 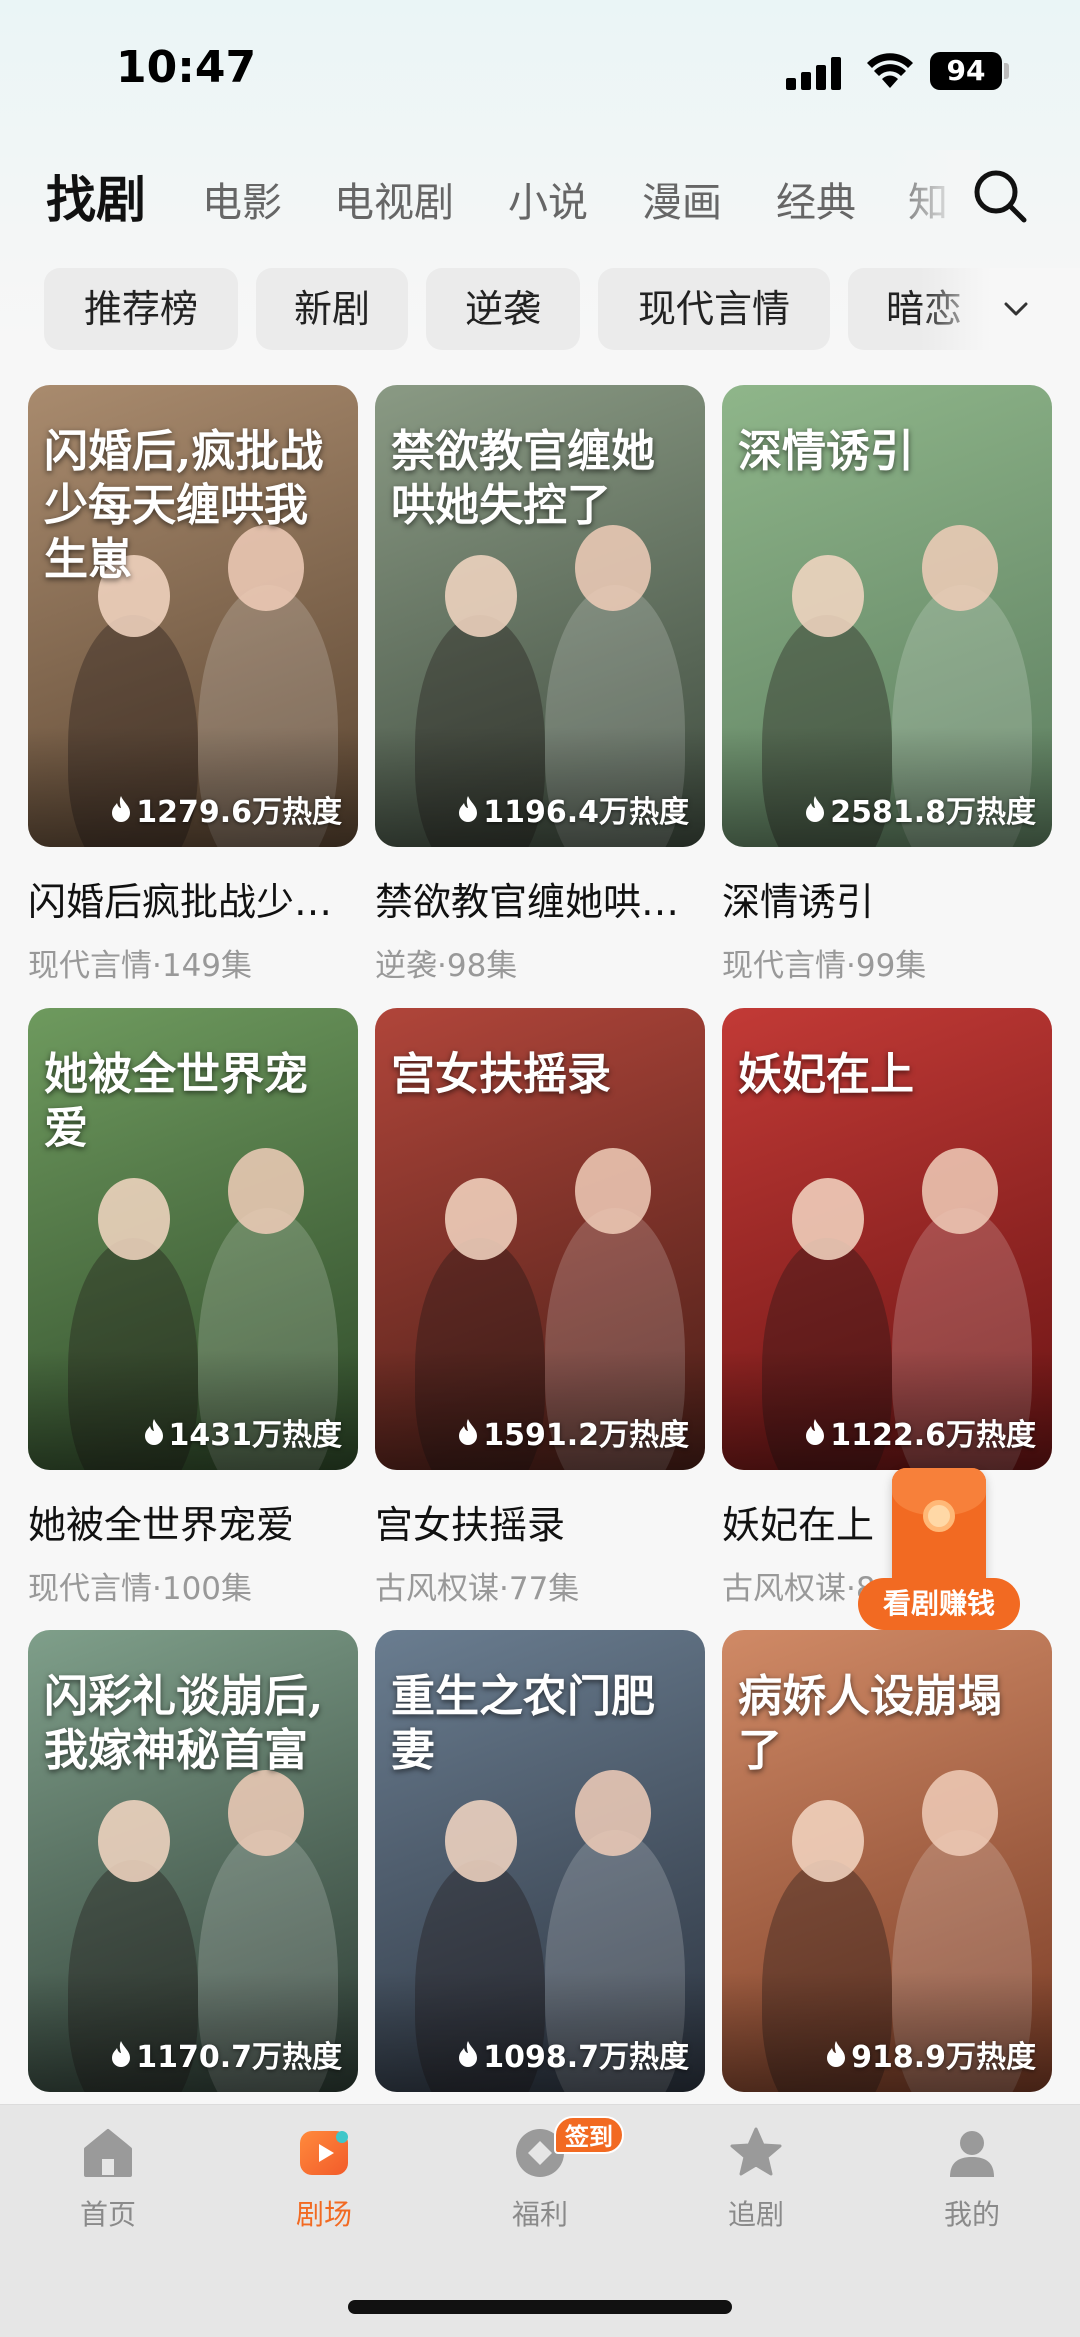 What do you see at coordinates (140, 966) in the screenshot?
I see `drama-meta: 现代言情·149集` at bounding box center [140, 966].